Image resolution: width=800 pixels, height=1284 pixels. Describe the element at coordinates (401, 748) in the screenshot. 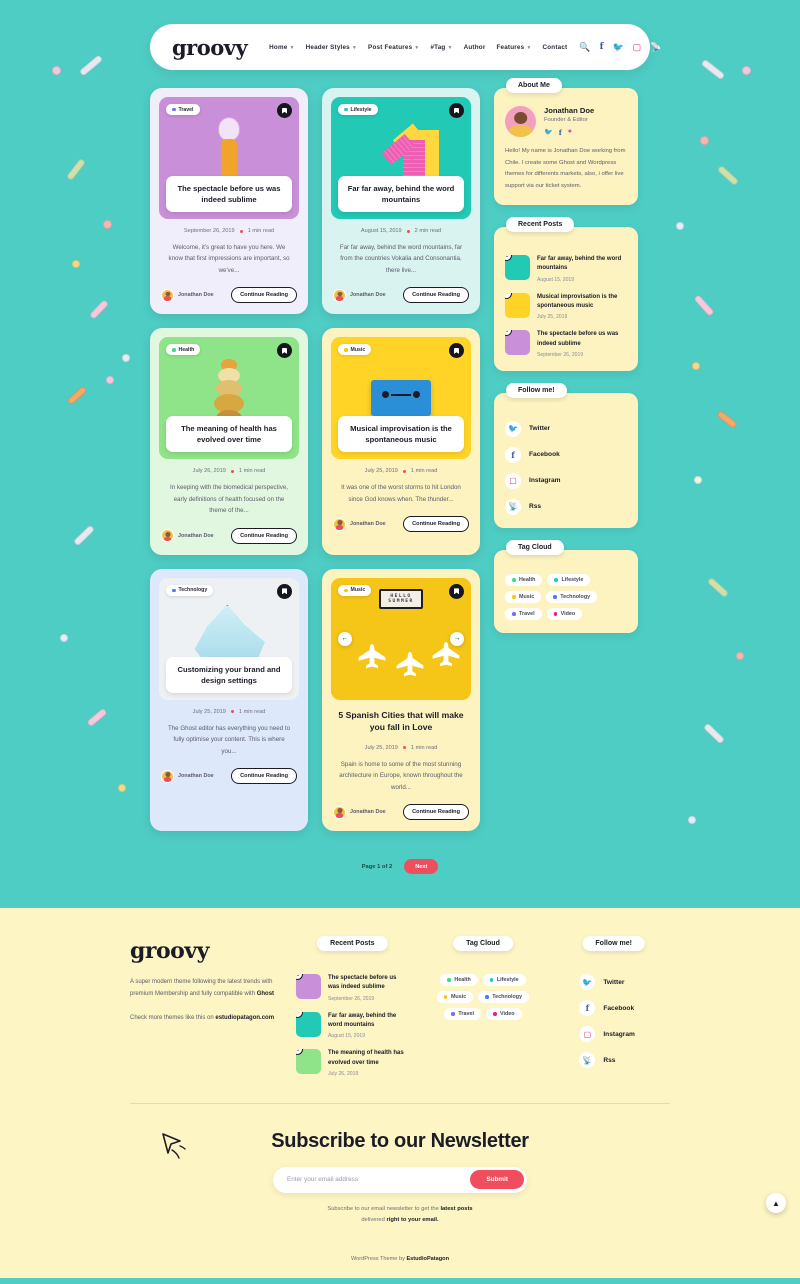

I see `post-meta: July 25, 2019 1 min read` at that location.